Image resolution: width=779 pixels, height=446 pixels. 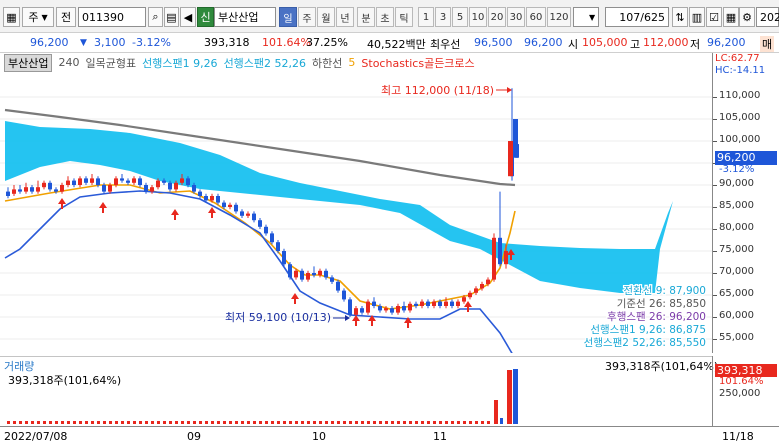 What do you see at coordinates (155, 17) in the screenshot?
I see `search-icon: ⌕` at bounding box center [155, 17].